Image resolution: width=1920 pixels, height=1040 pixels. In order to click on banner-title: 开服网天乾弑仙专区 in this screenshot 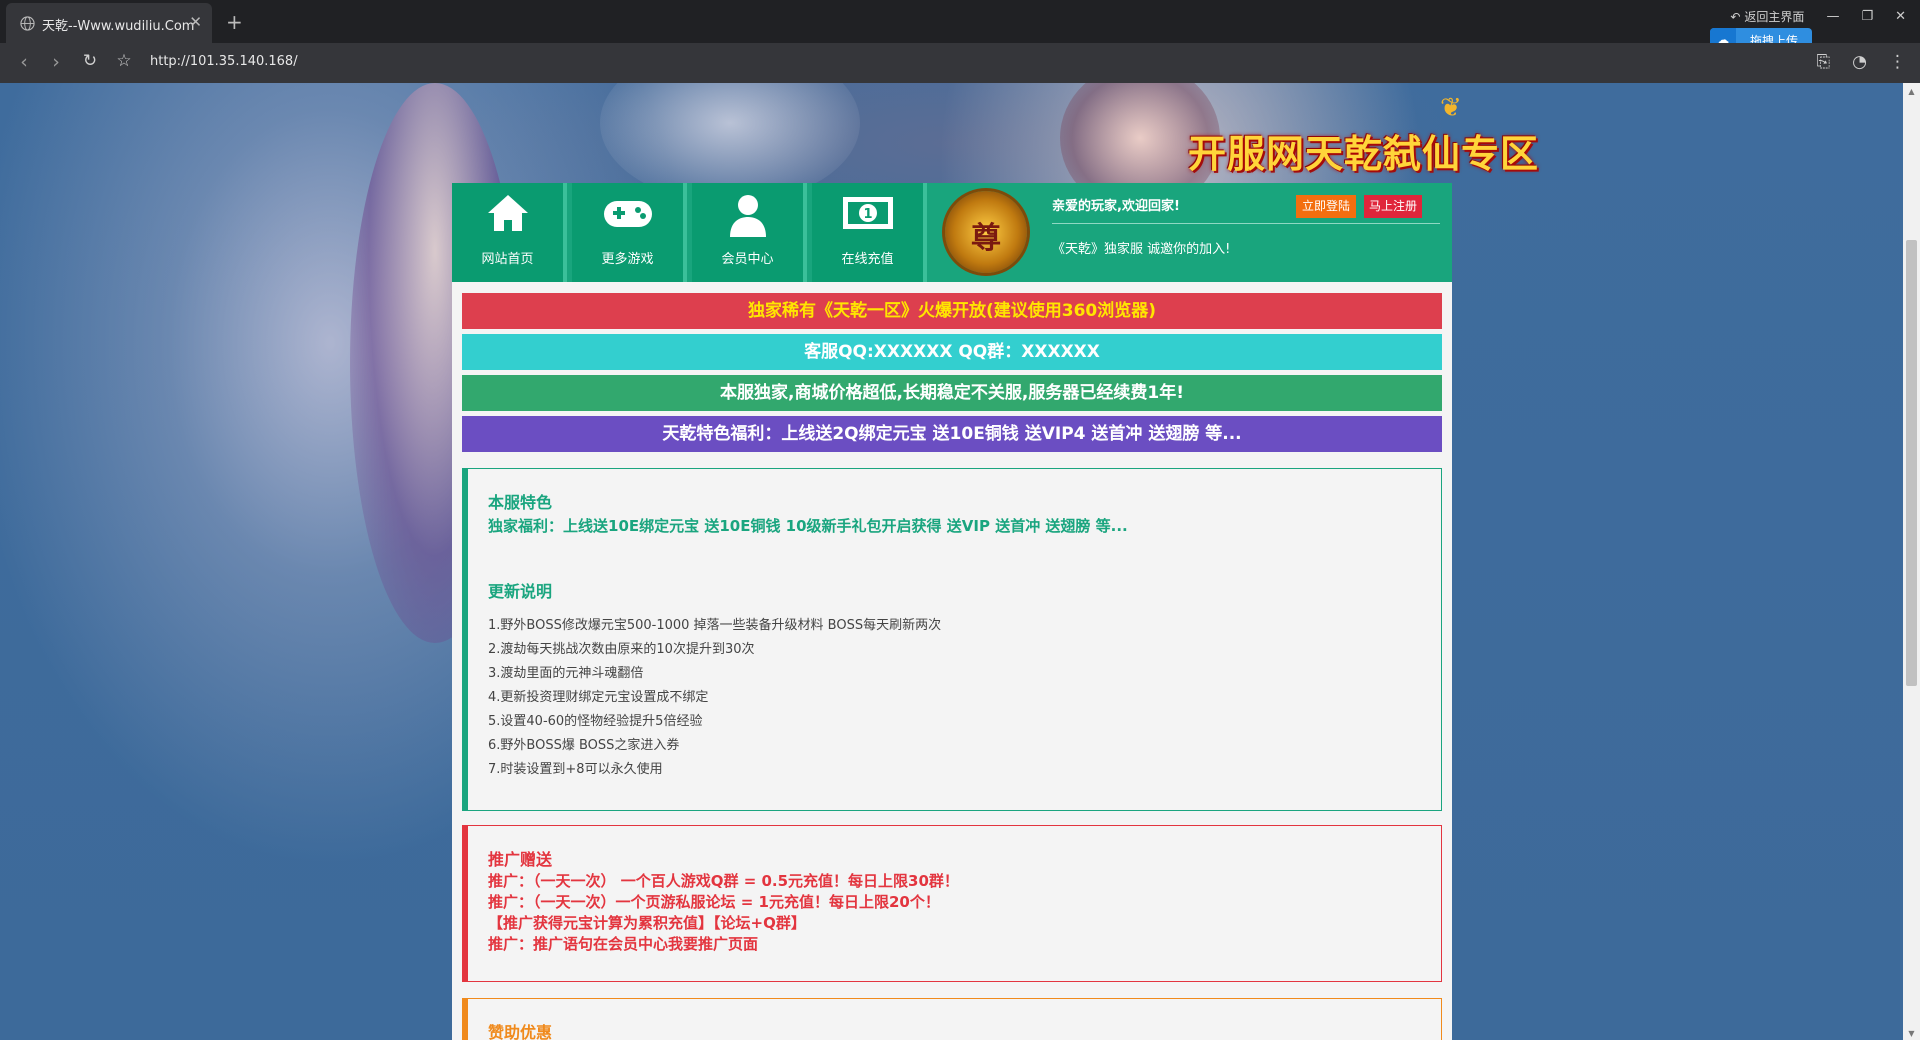, I will do `click(1364, 154)`.